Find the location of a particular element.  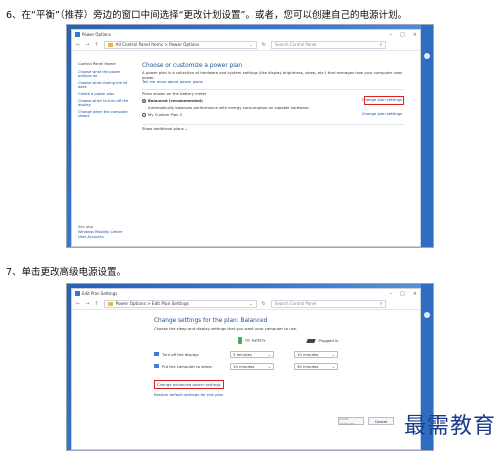

highlight-box is located at coordinates (384, 100).